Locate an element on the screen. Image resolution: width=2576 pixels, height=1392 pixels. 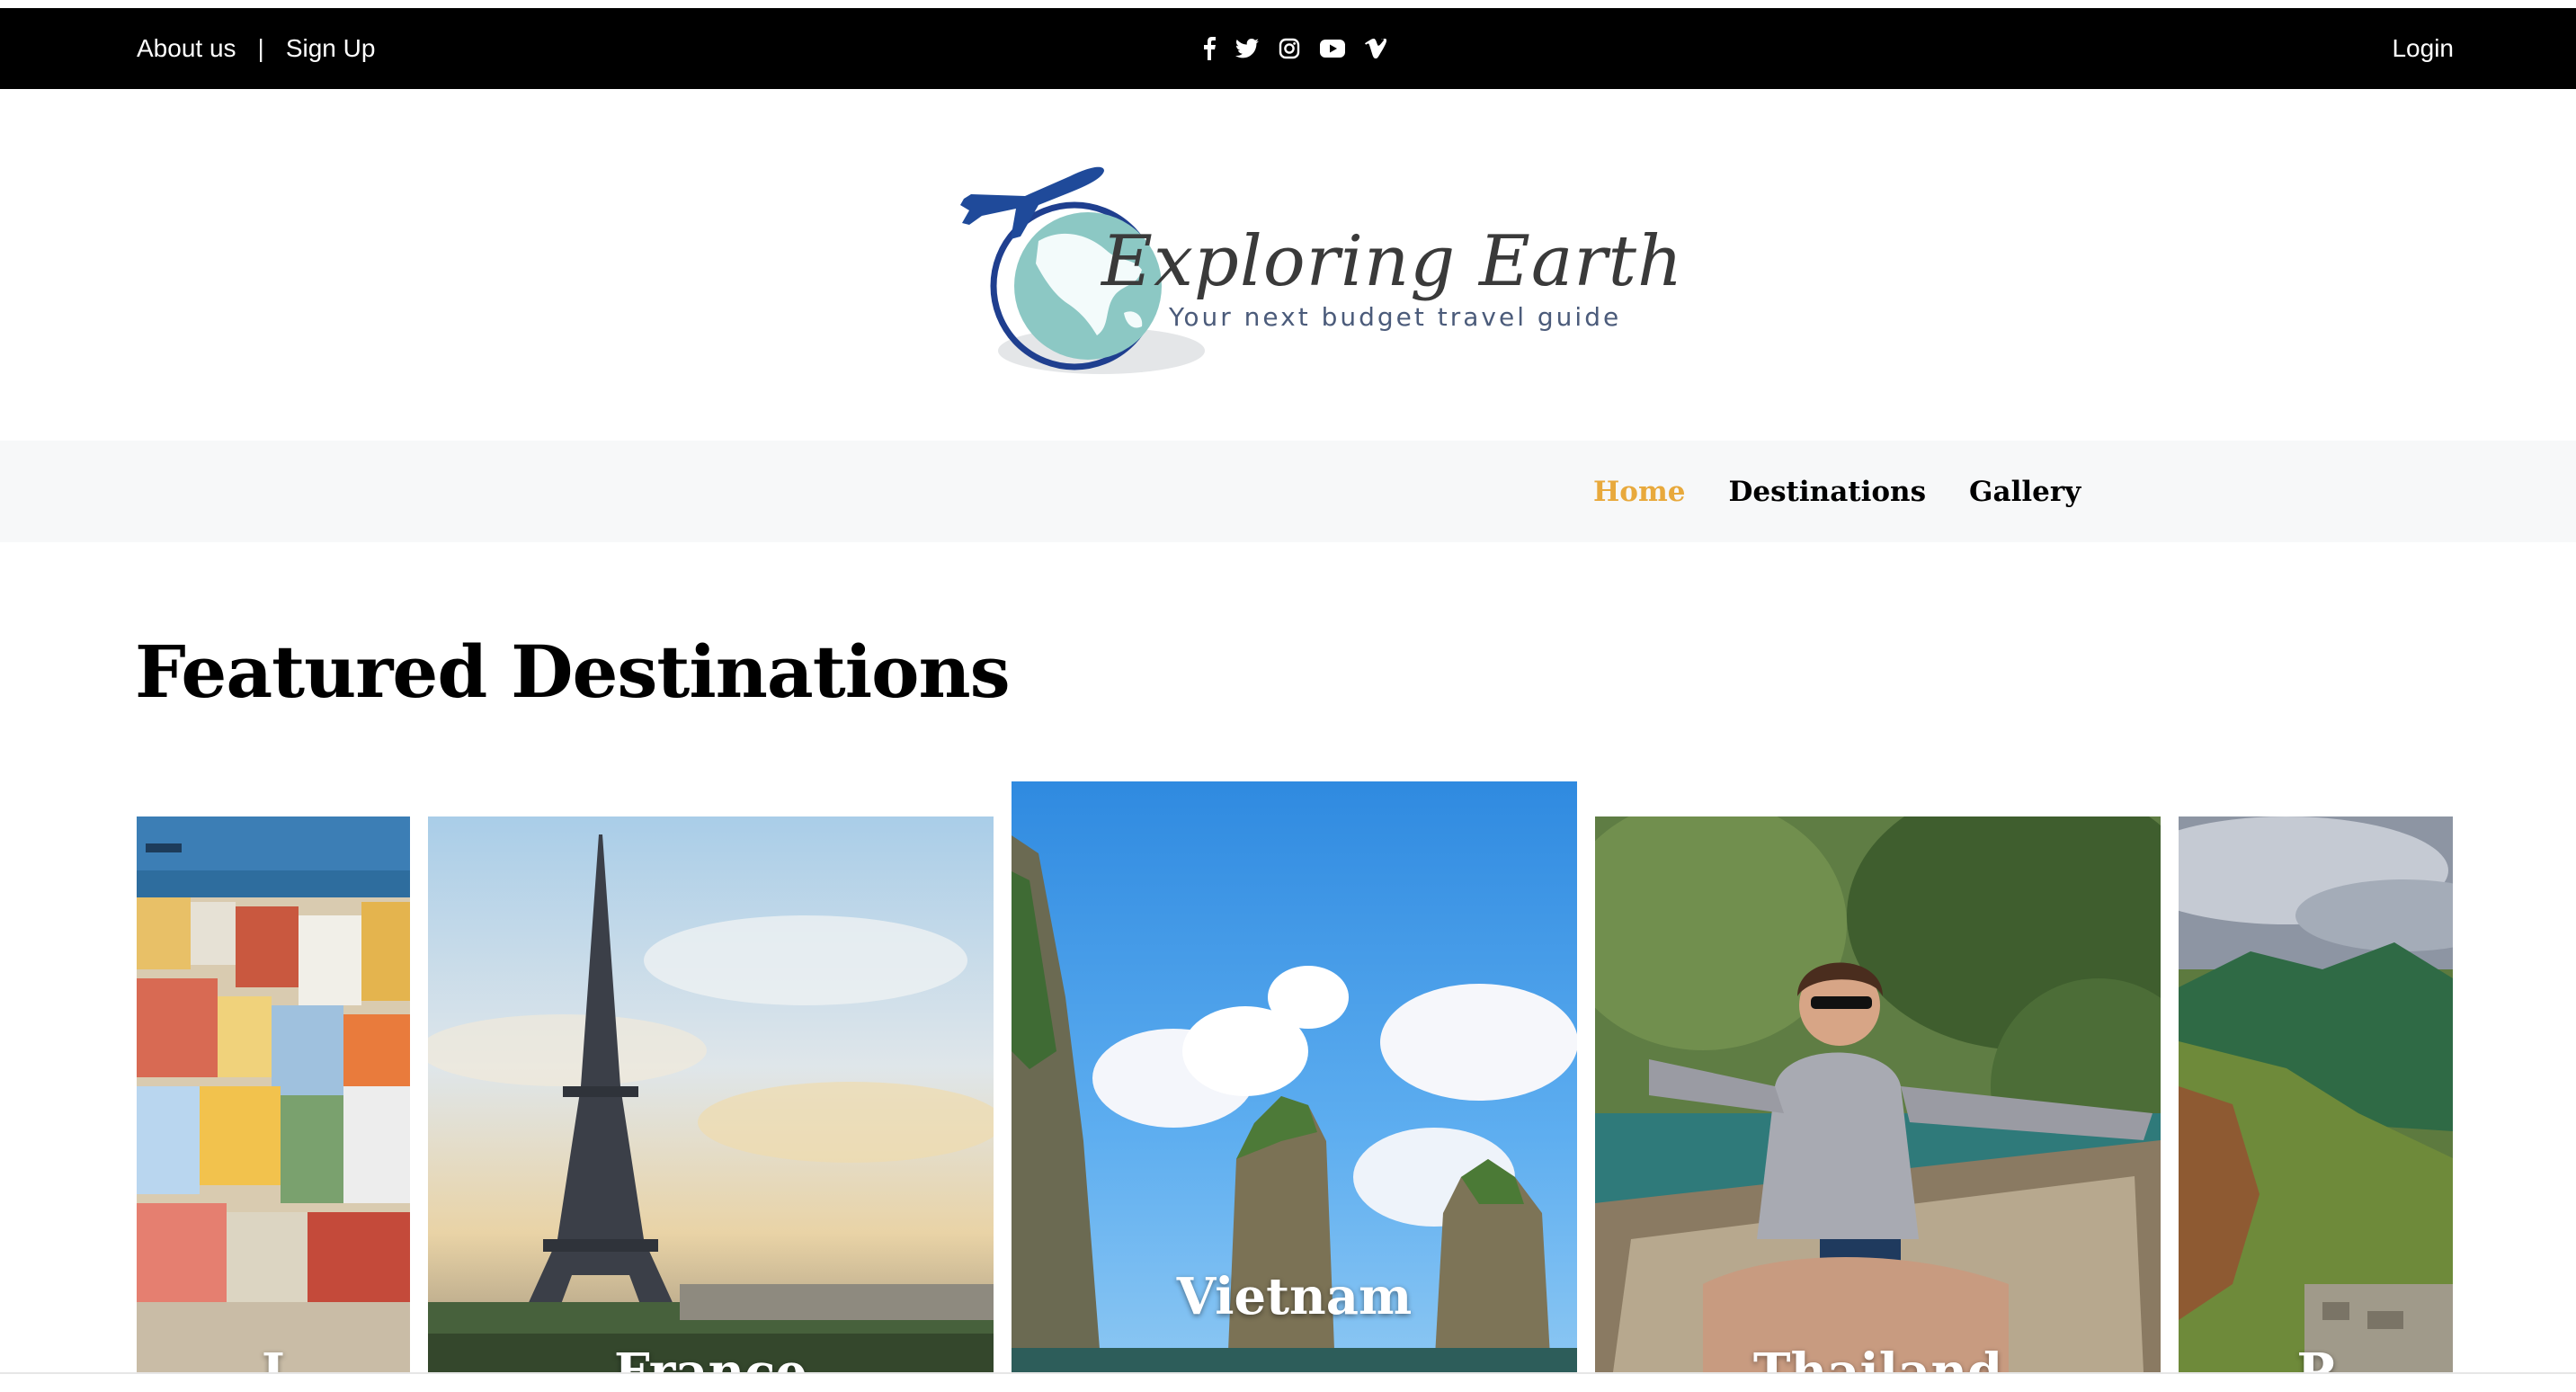
page-divider is located at coordinates (1288, 1373).